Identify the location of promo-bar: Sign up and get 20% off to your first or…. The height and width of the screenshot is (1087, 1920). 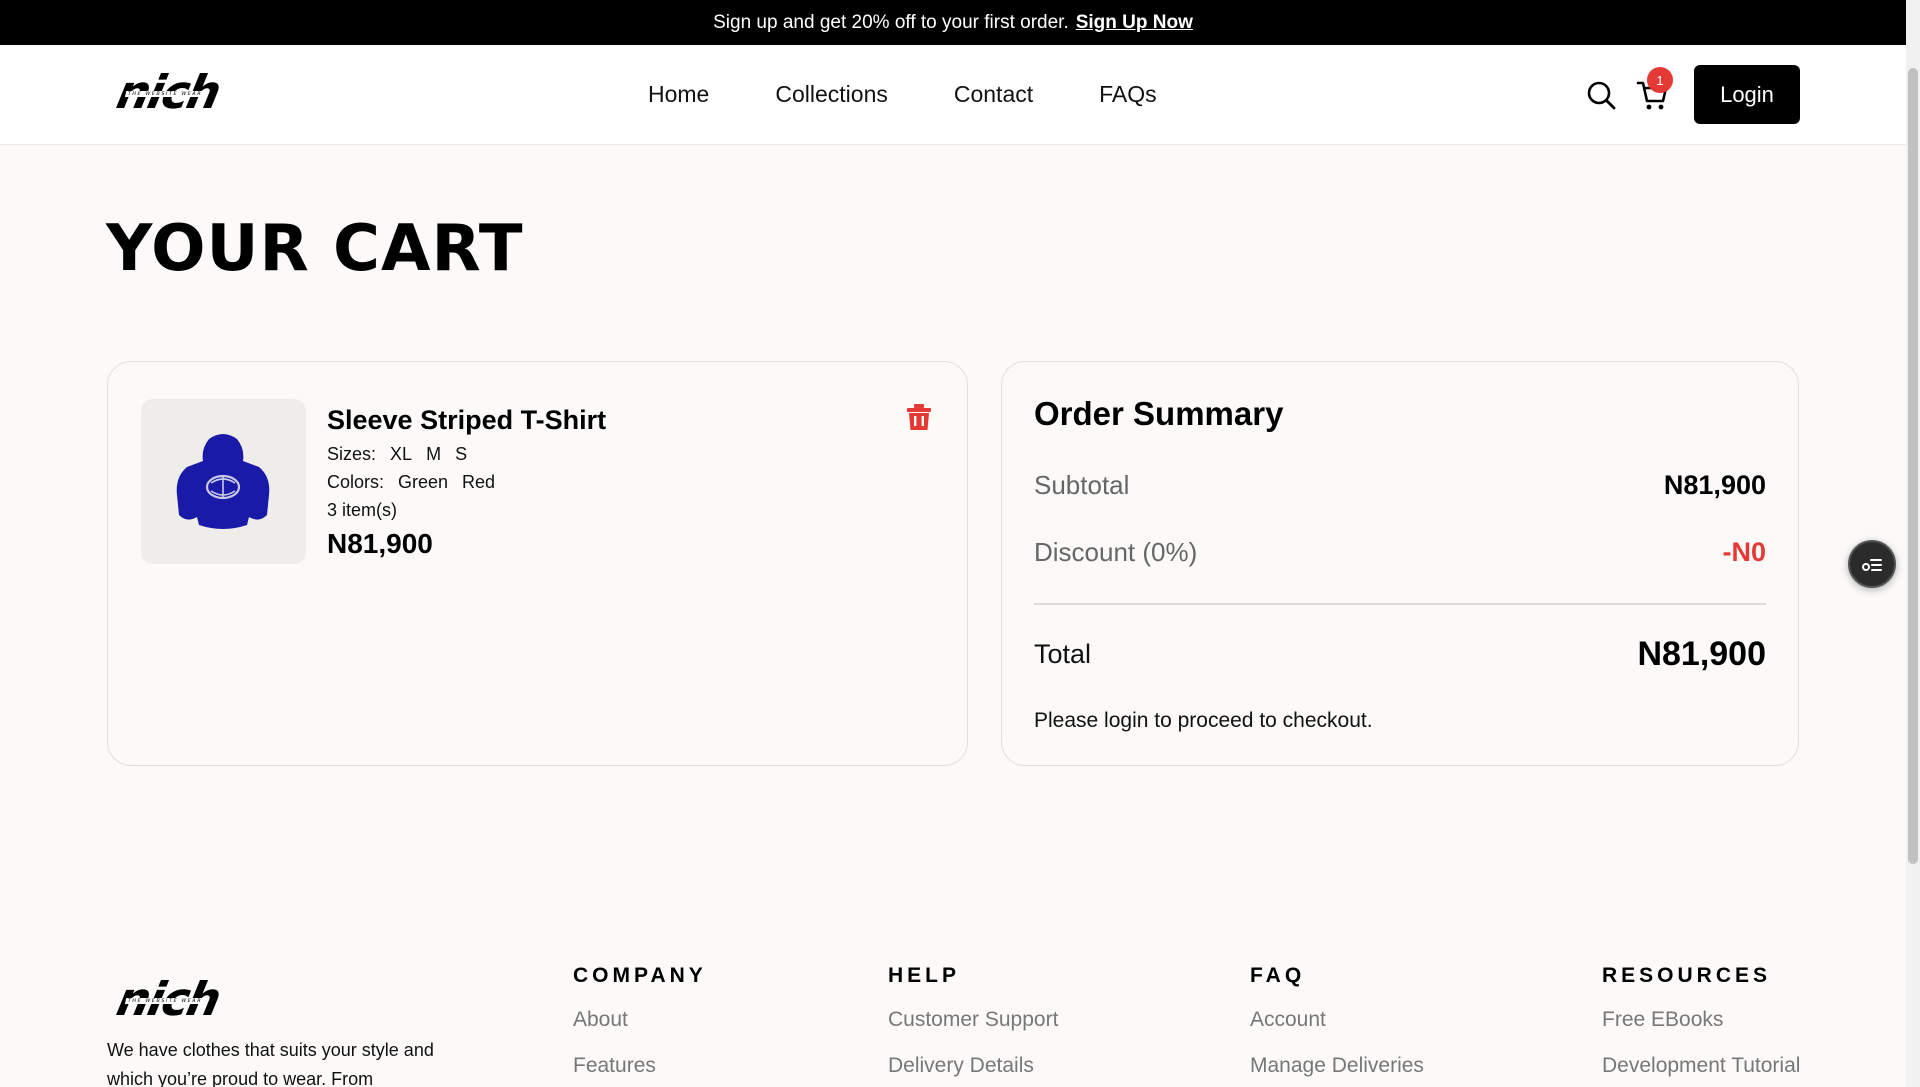
(953, 22).